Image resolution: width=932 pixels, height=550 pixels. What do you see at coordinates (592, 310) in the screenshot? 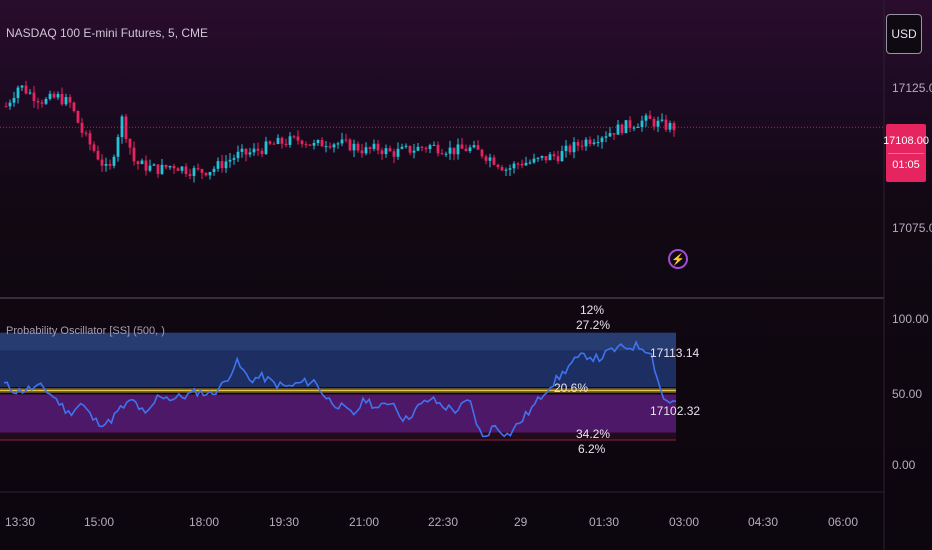
I see `top-percent-1: 12%` at bounding box center [592, 310].